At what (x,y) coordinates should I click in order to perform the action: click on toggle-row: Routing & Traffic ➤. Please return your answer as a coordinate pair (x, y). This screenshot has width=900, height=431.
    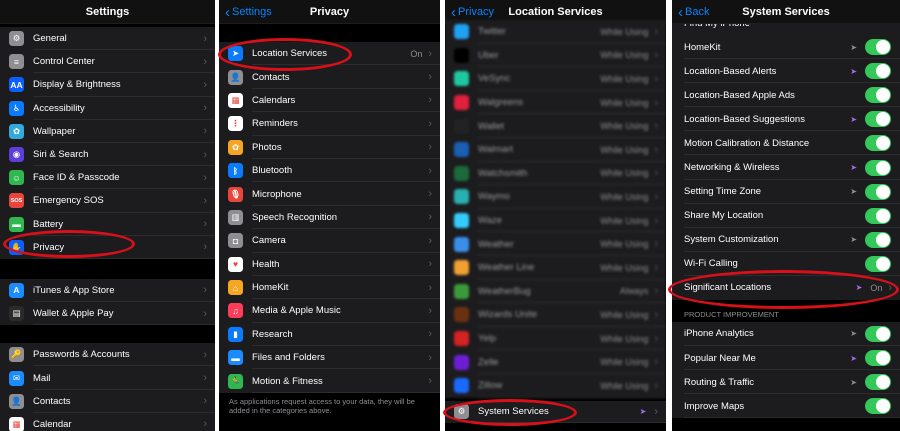
    Looking at the image, I should click on (786, 382).